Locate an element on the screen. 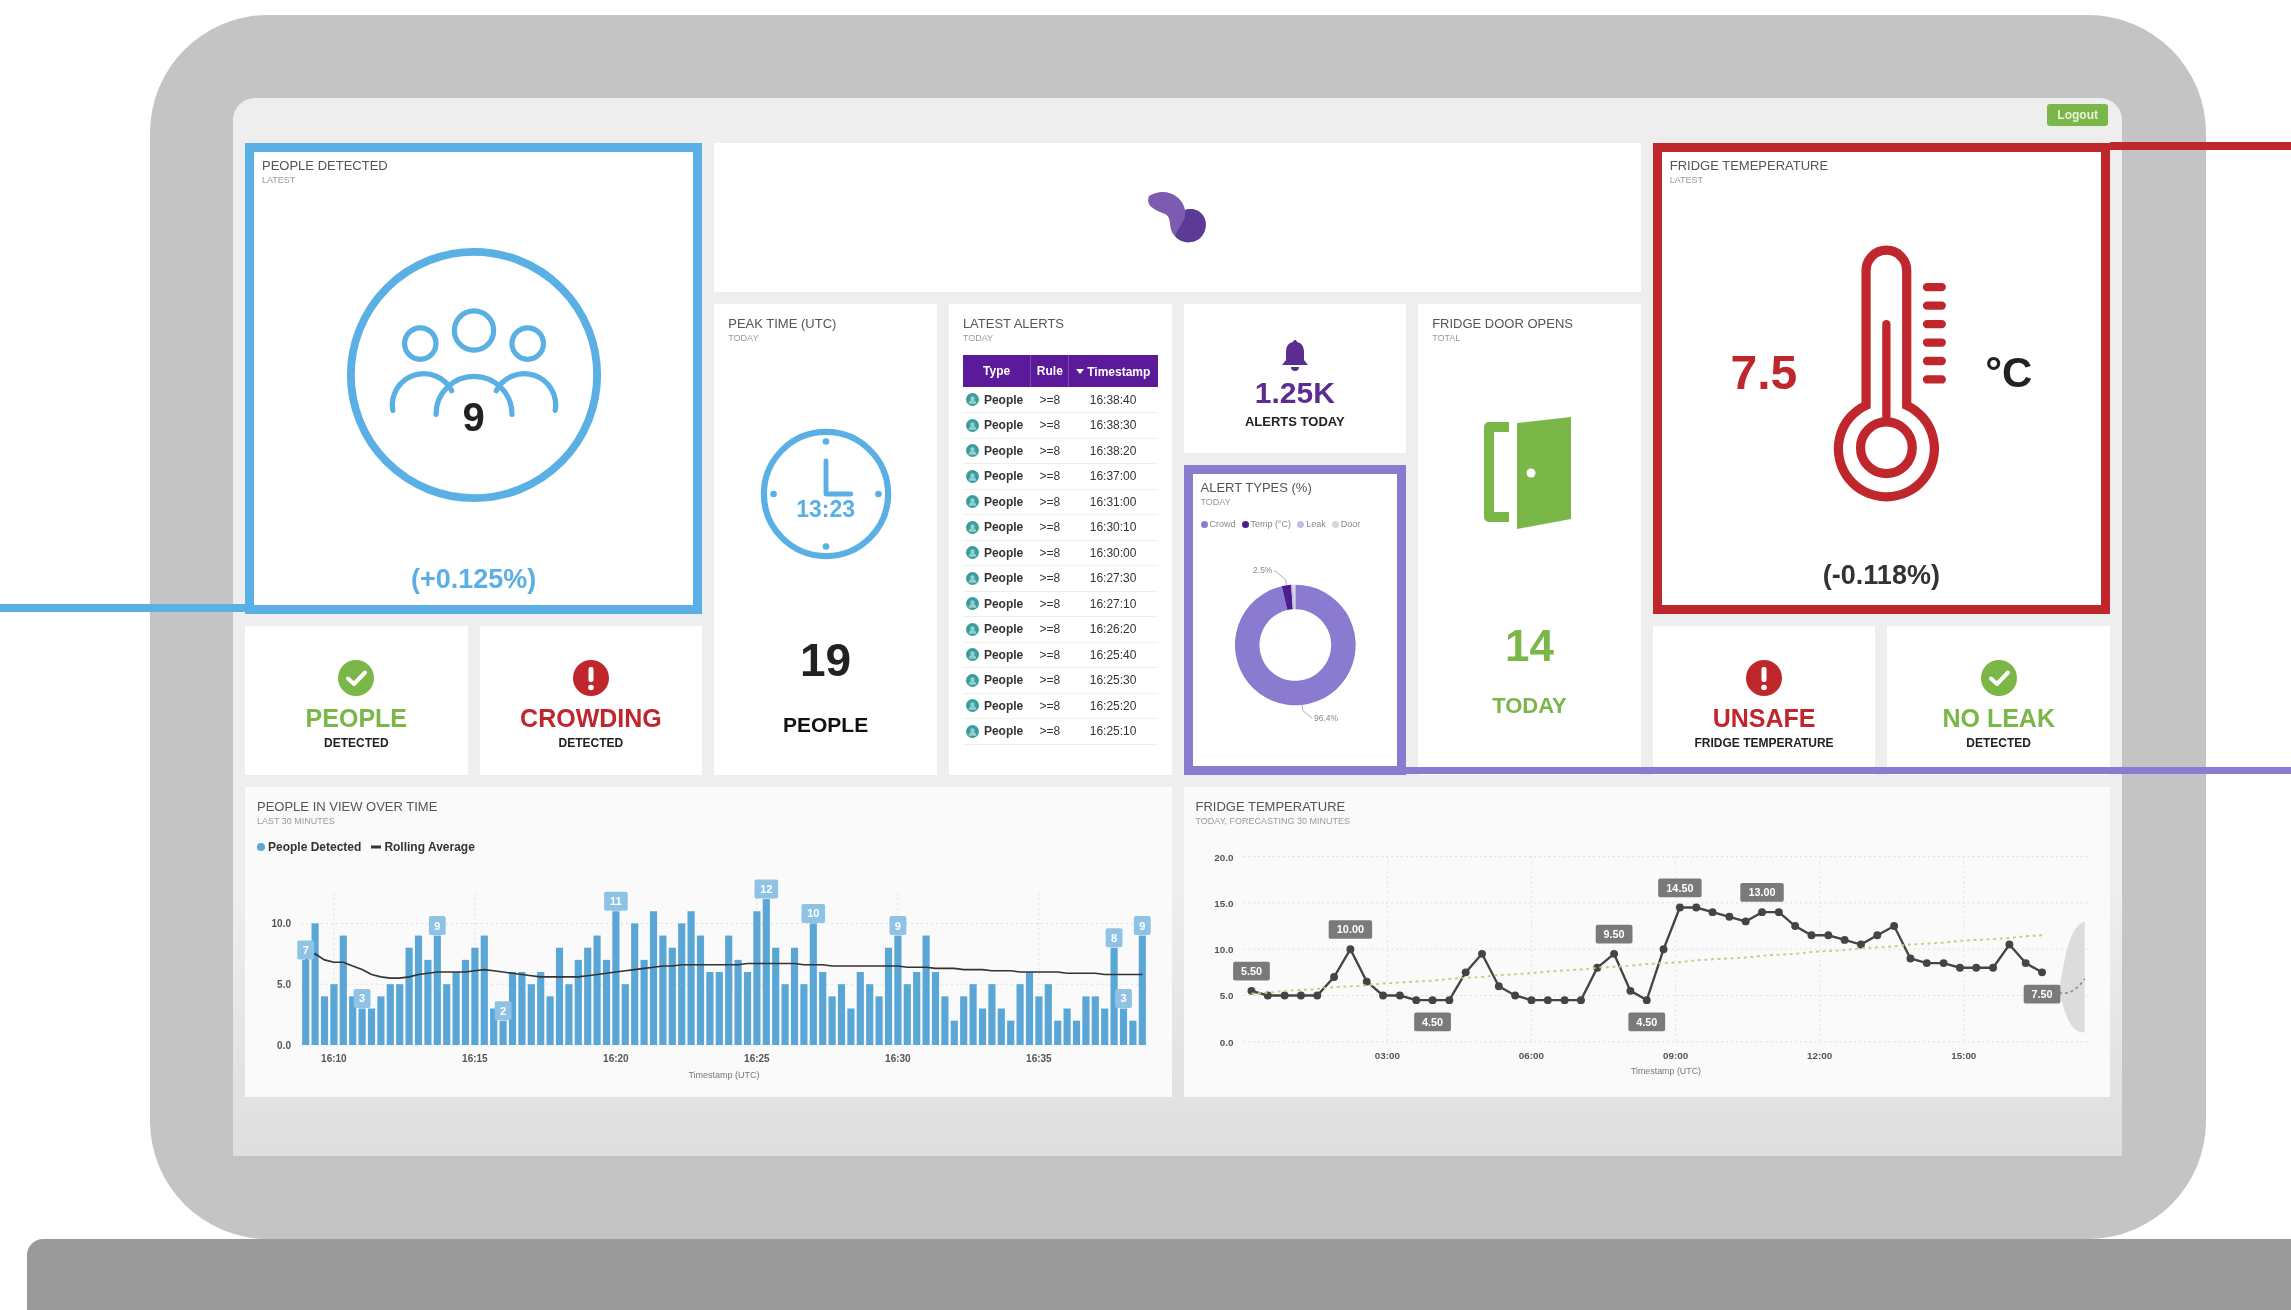 The image size is (2291, 1310). data-label: 13.00 is located at coordinates (1761, 892).